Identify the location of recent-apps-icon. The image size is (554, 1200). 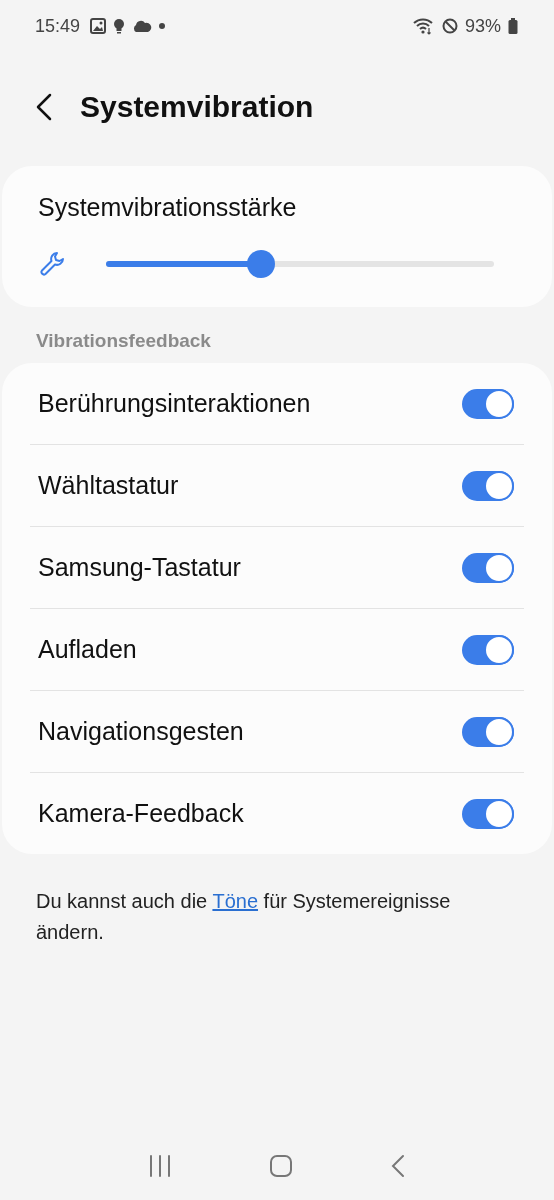
(160, 1166).